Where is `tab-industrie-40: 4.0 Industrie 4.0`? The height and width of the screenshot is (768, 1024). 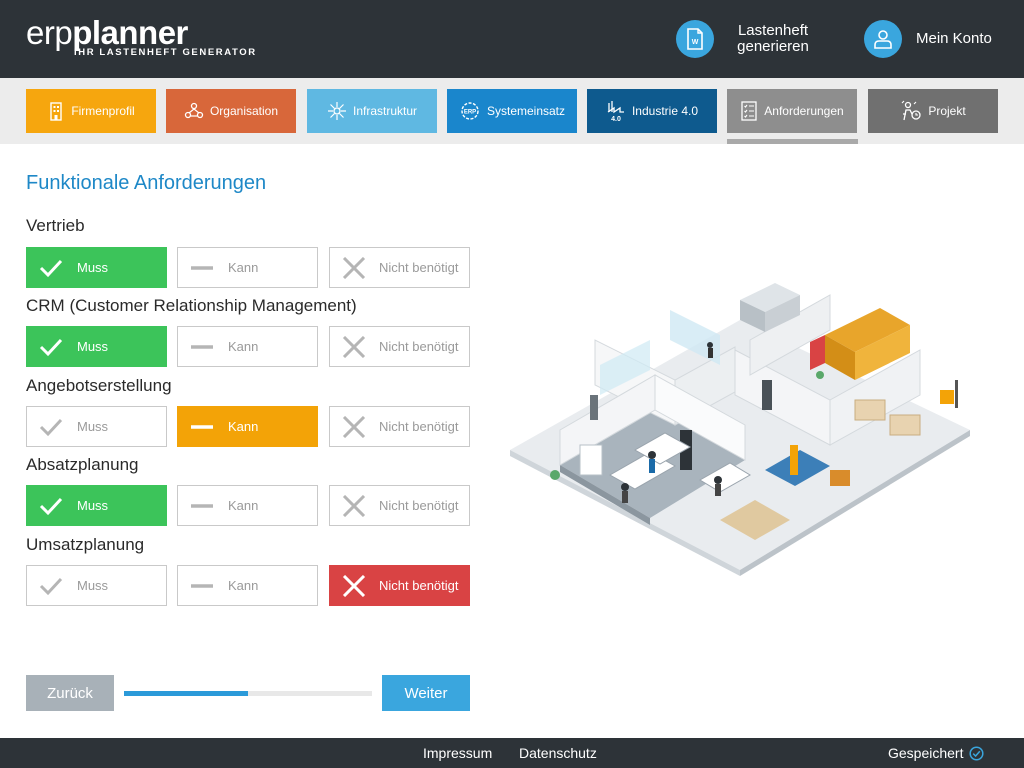
tab-industrie-40: 4.0 Industrie 4.0 is located at coordinates (652, 111).